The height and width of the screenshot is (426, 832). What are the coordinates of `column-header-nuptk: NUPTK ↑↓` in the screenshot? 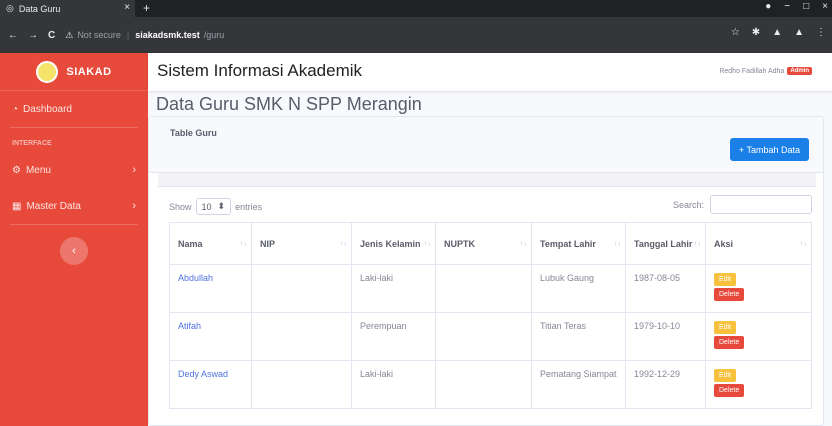 It's located at (483, 243).